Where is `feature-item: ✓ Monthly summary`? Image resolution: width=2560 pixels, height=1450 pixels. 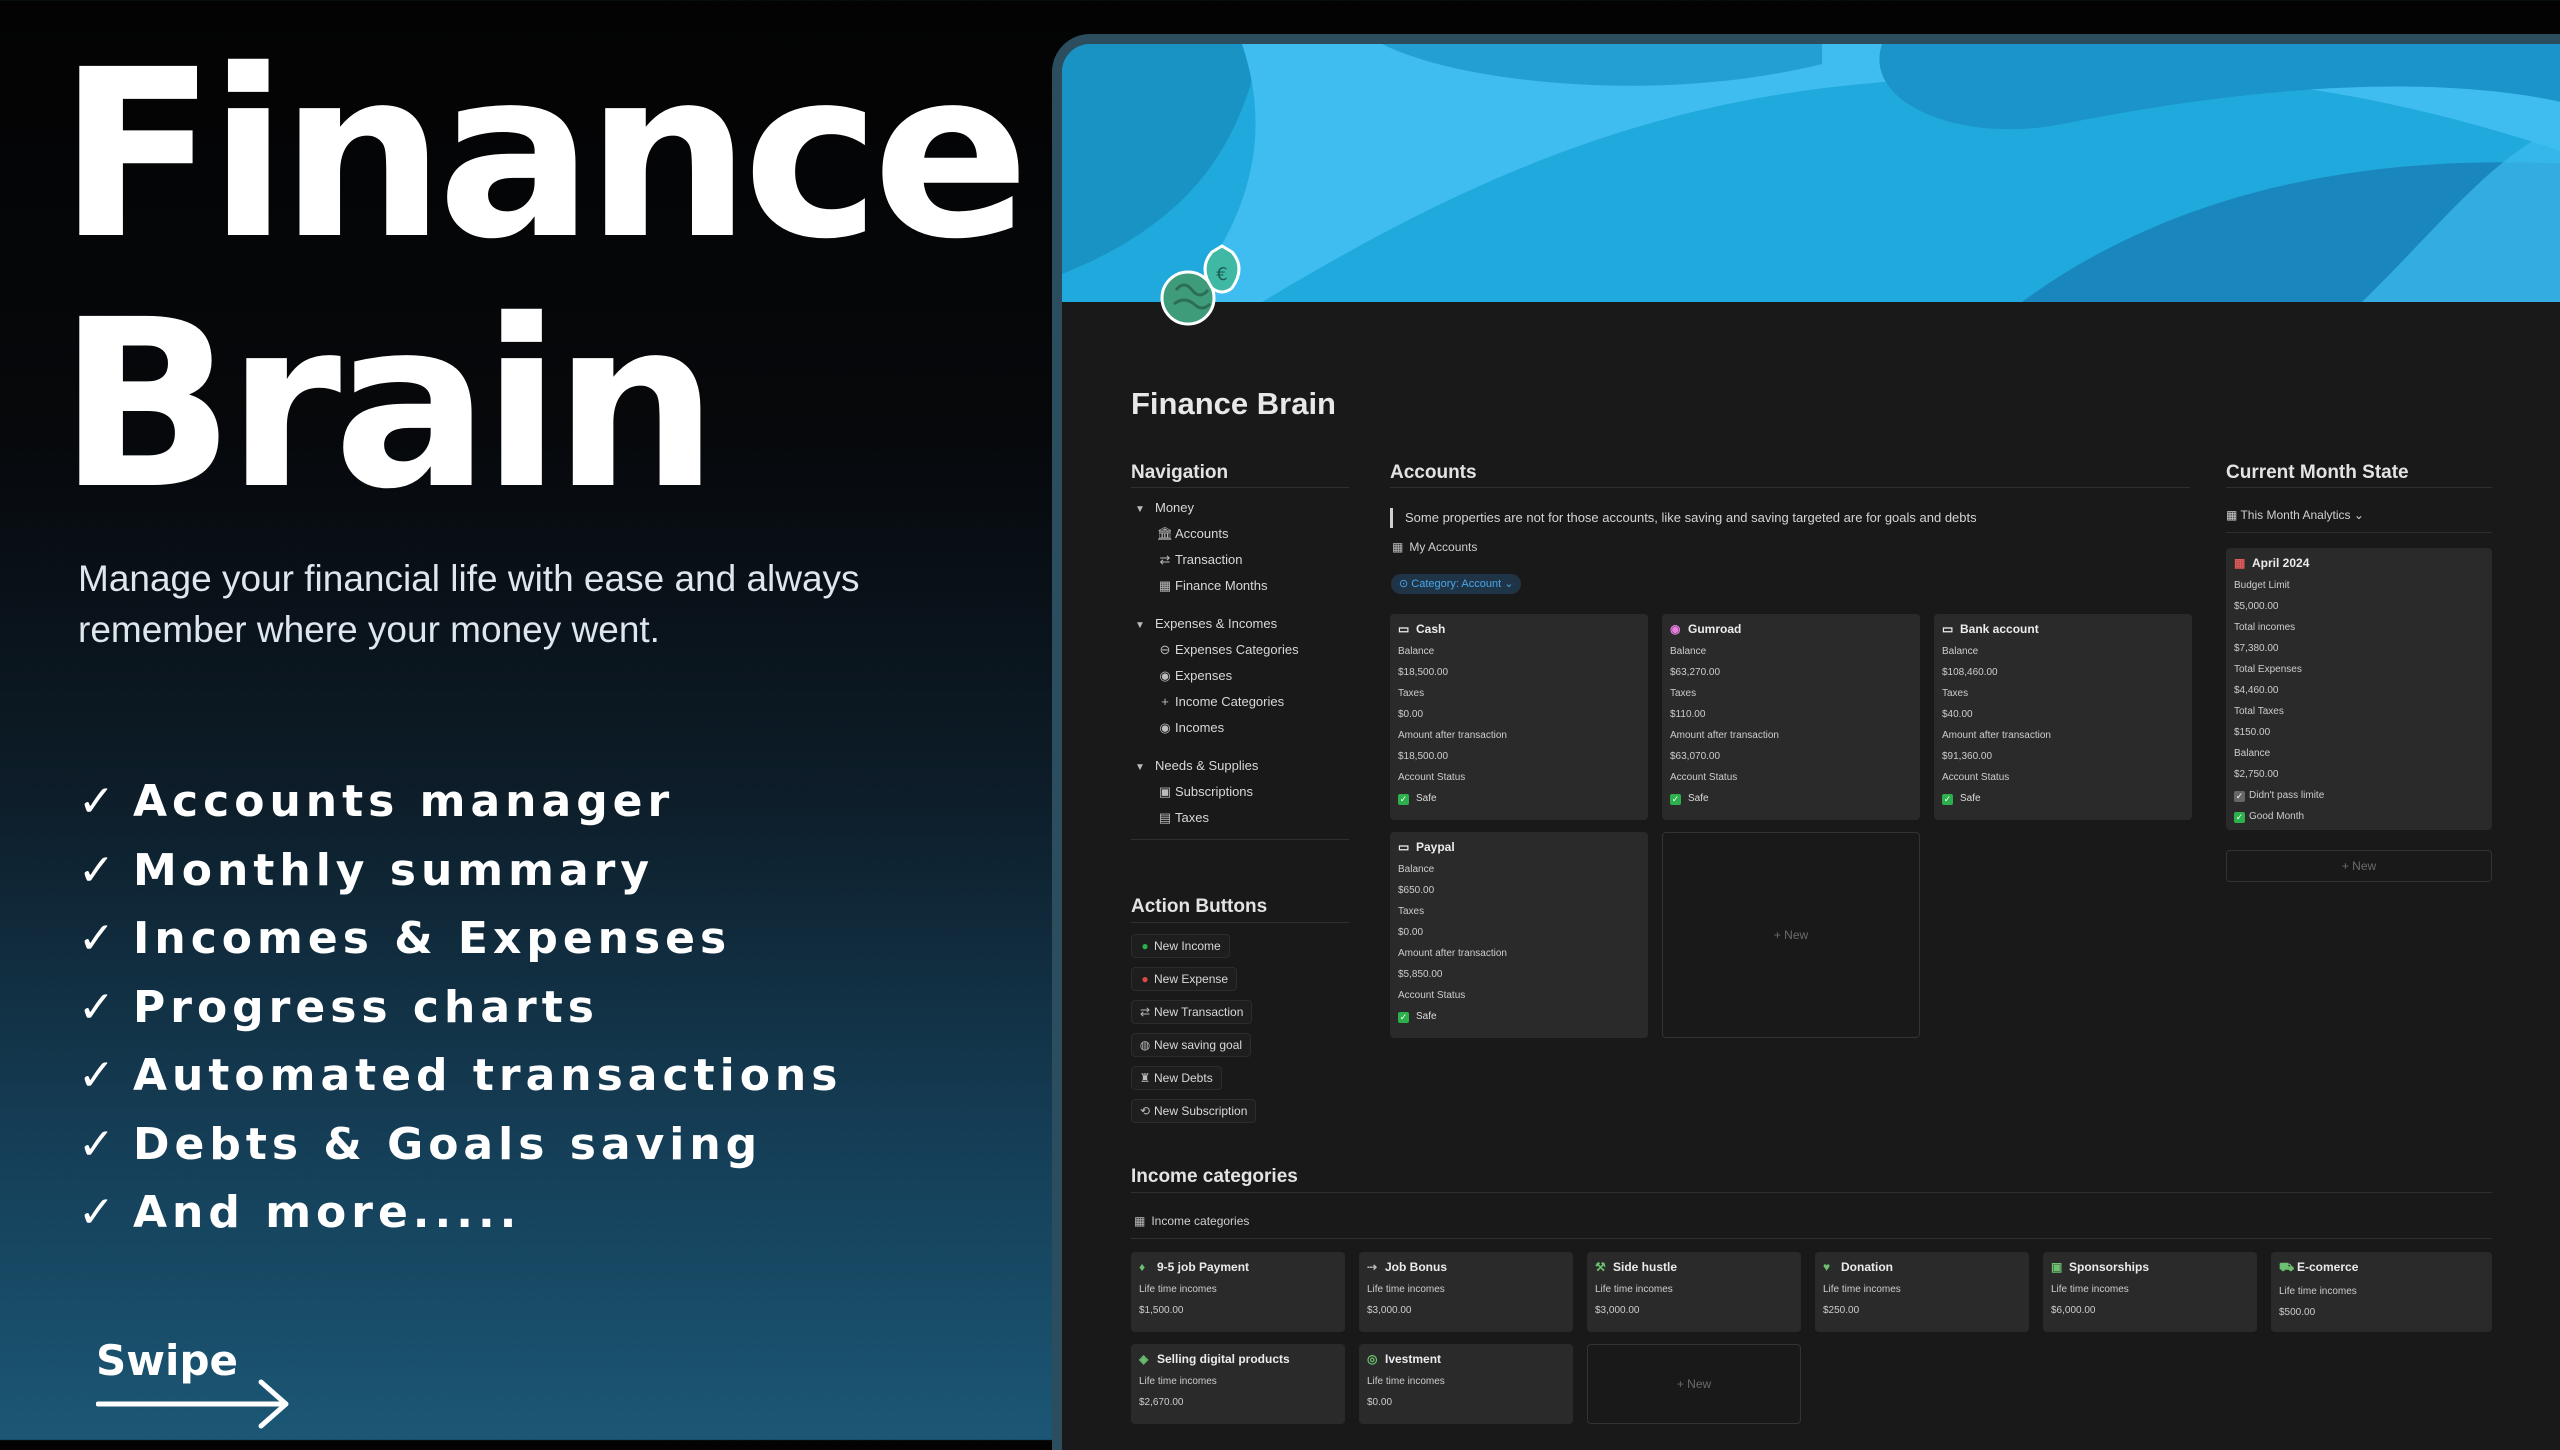 feature-item: ✓ Monthly summary is located at coordinates (366, 870).